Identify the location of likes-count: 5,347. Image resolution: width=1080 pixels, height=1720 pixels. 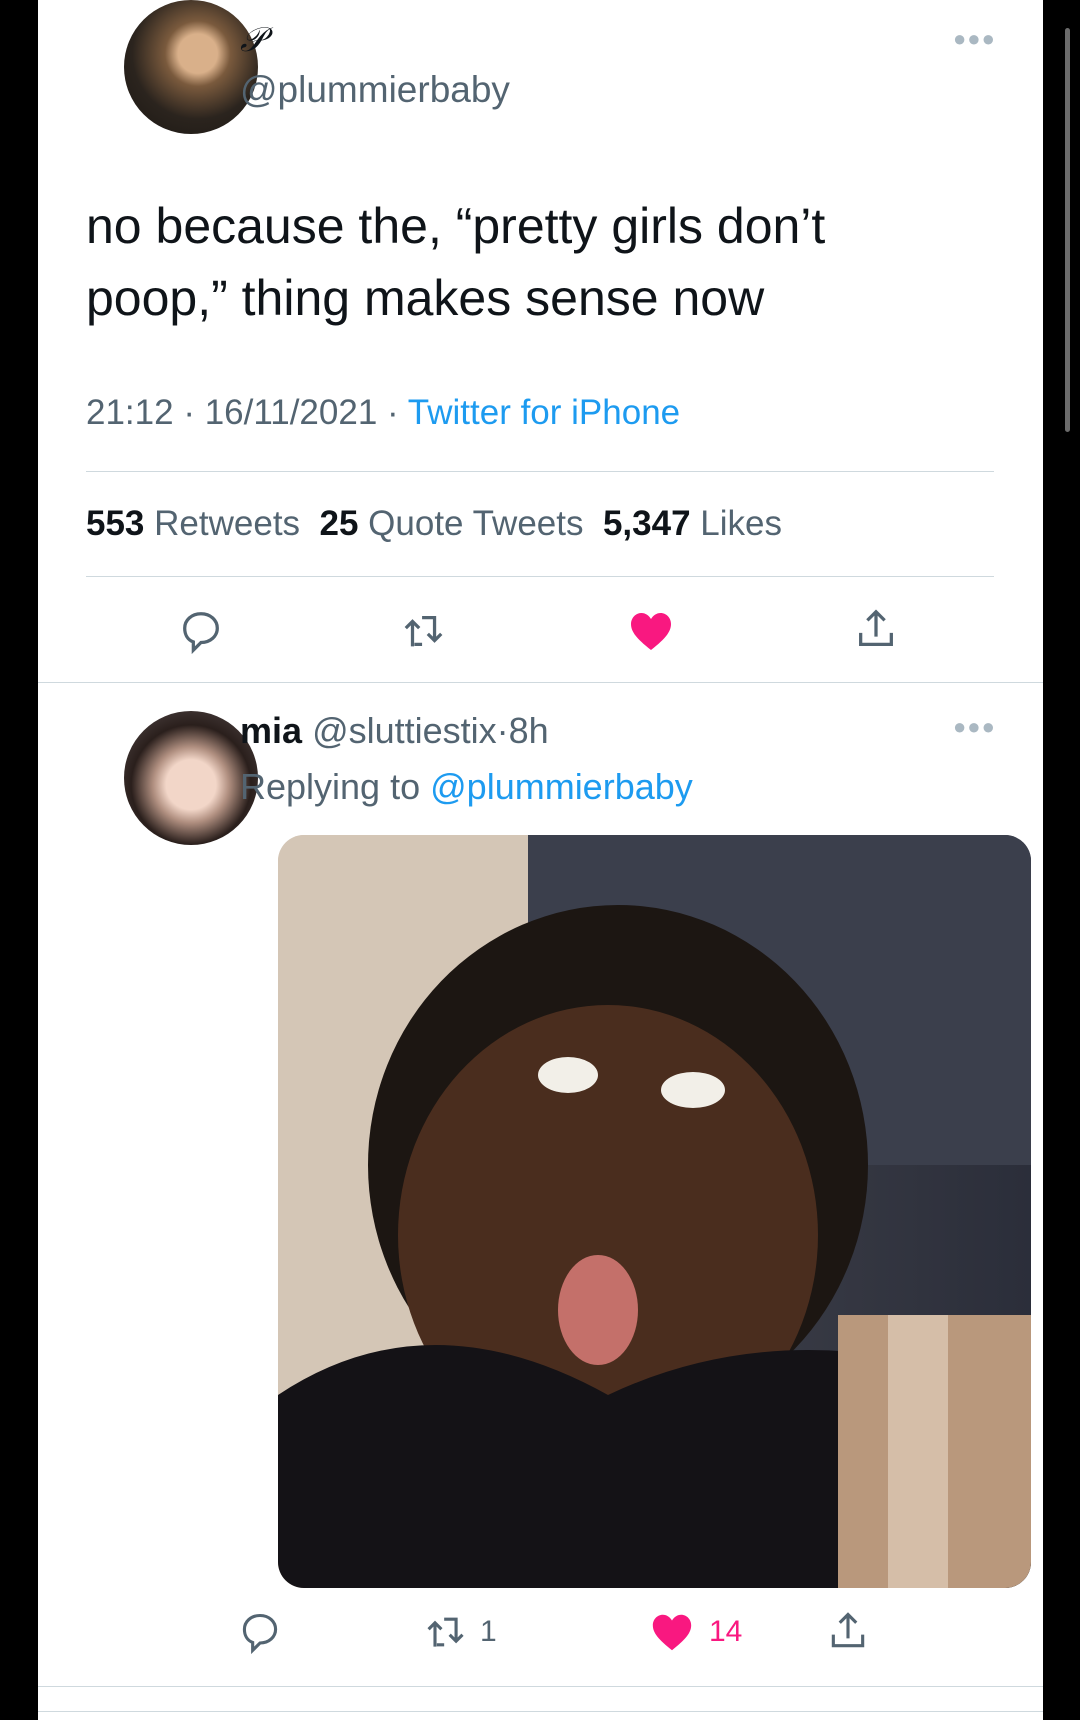
(646, 523).